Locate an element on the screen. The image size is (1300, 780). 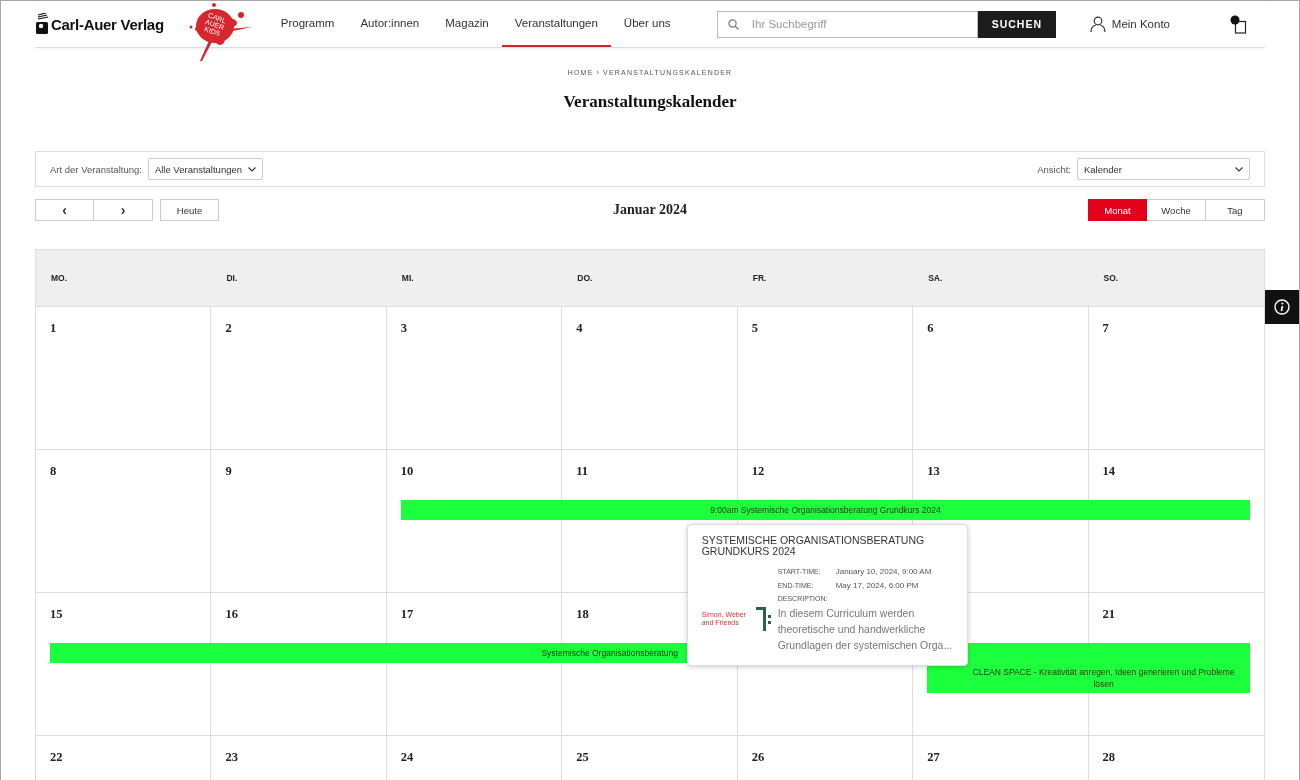
search-button: SUCHEN is located at coordinates (1016, 24).